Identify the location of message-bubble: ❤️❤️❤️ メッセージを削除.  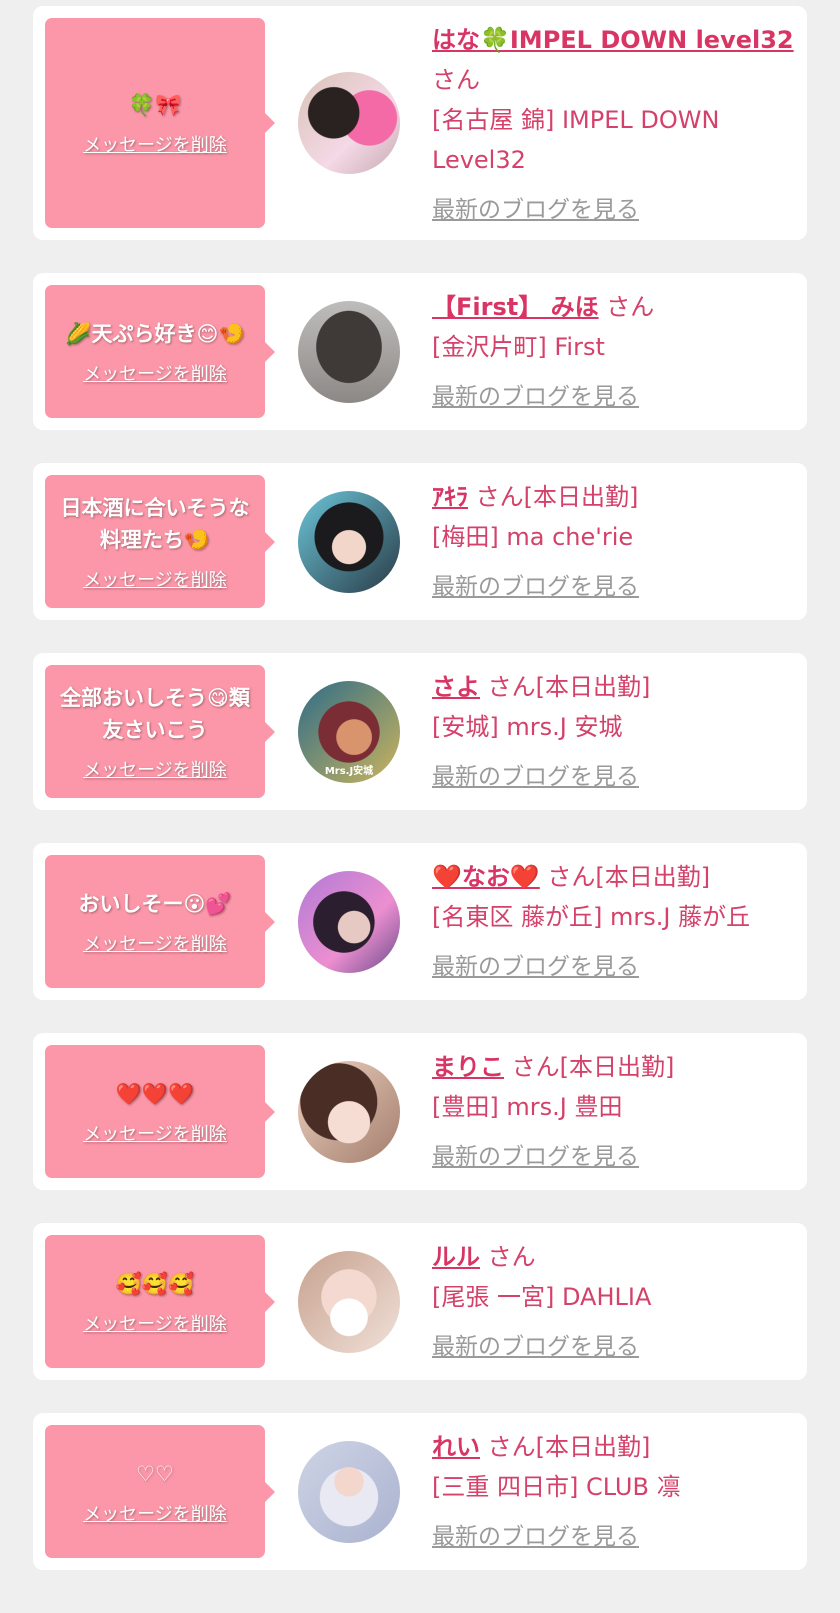
(160, 1111).